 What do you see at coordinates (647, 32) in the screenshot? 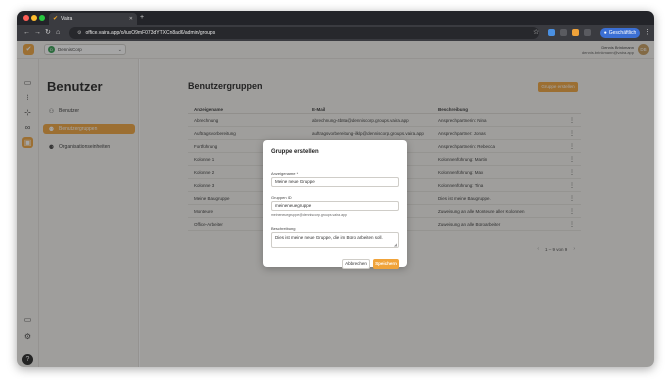
I see `browser-menu-icon: ⋮` at bounding box center [647, 32].